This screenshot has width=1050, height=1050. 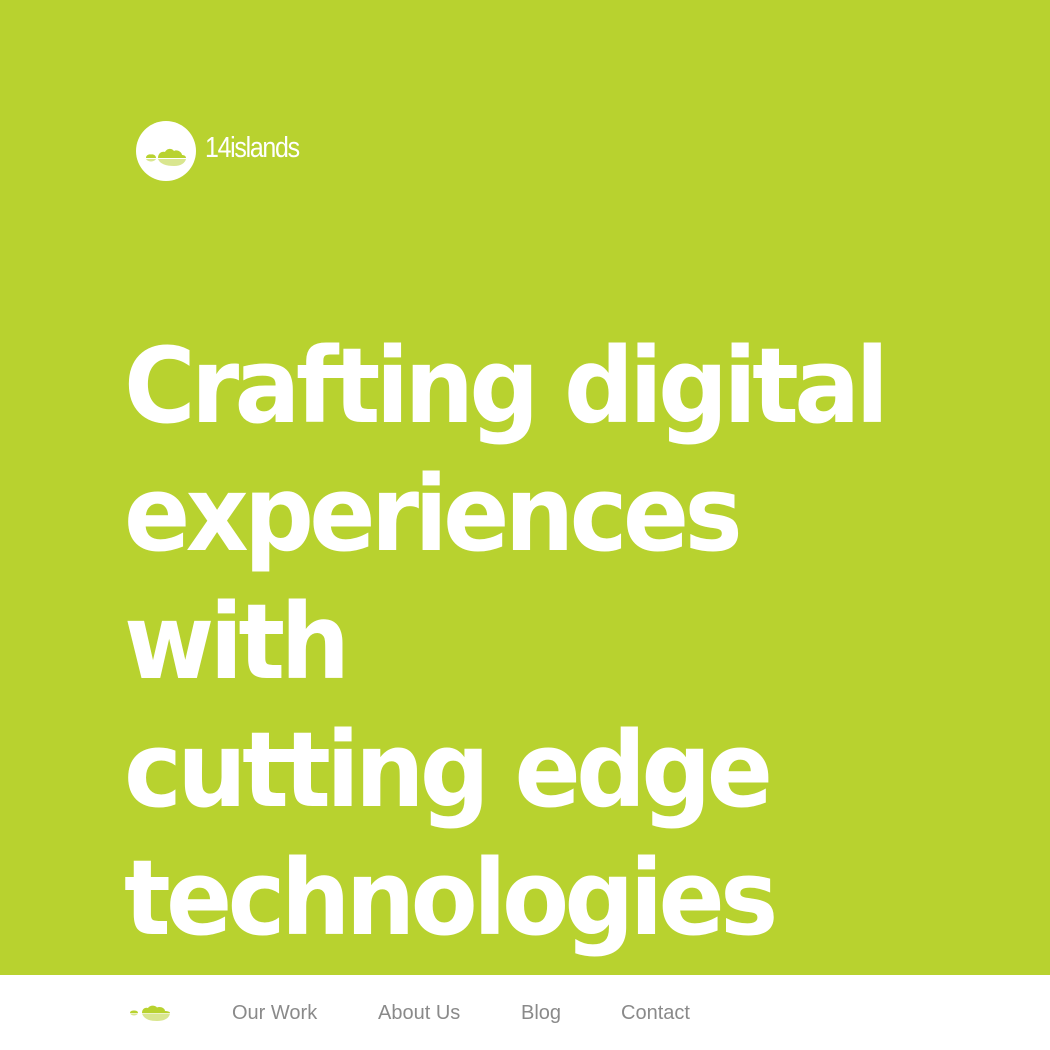 What do you see at coordinates (166, 157) in the screenshot?
I see `islands-logo-svg` at bounding box center [166, 157].